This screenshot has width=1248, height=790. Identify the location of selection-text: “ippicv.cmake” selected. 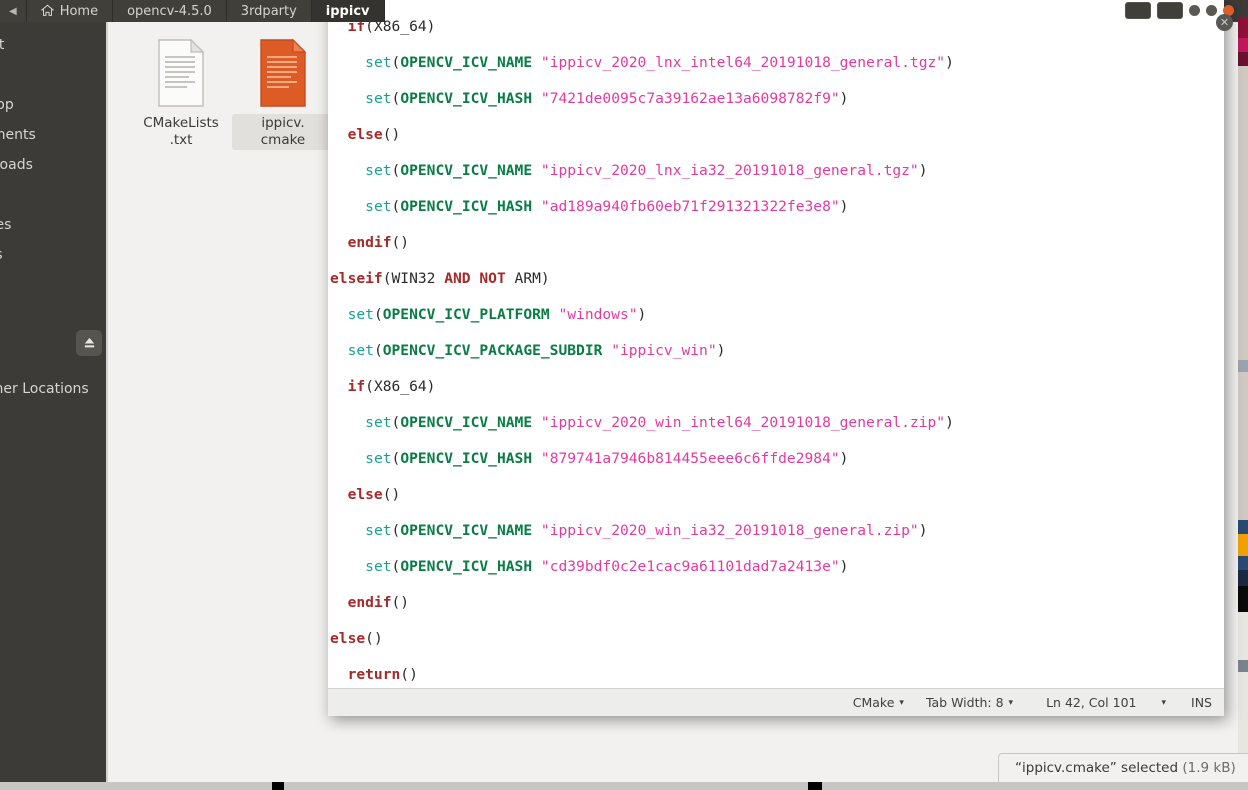
(1097, 768).